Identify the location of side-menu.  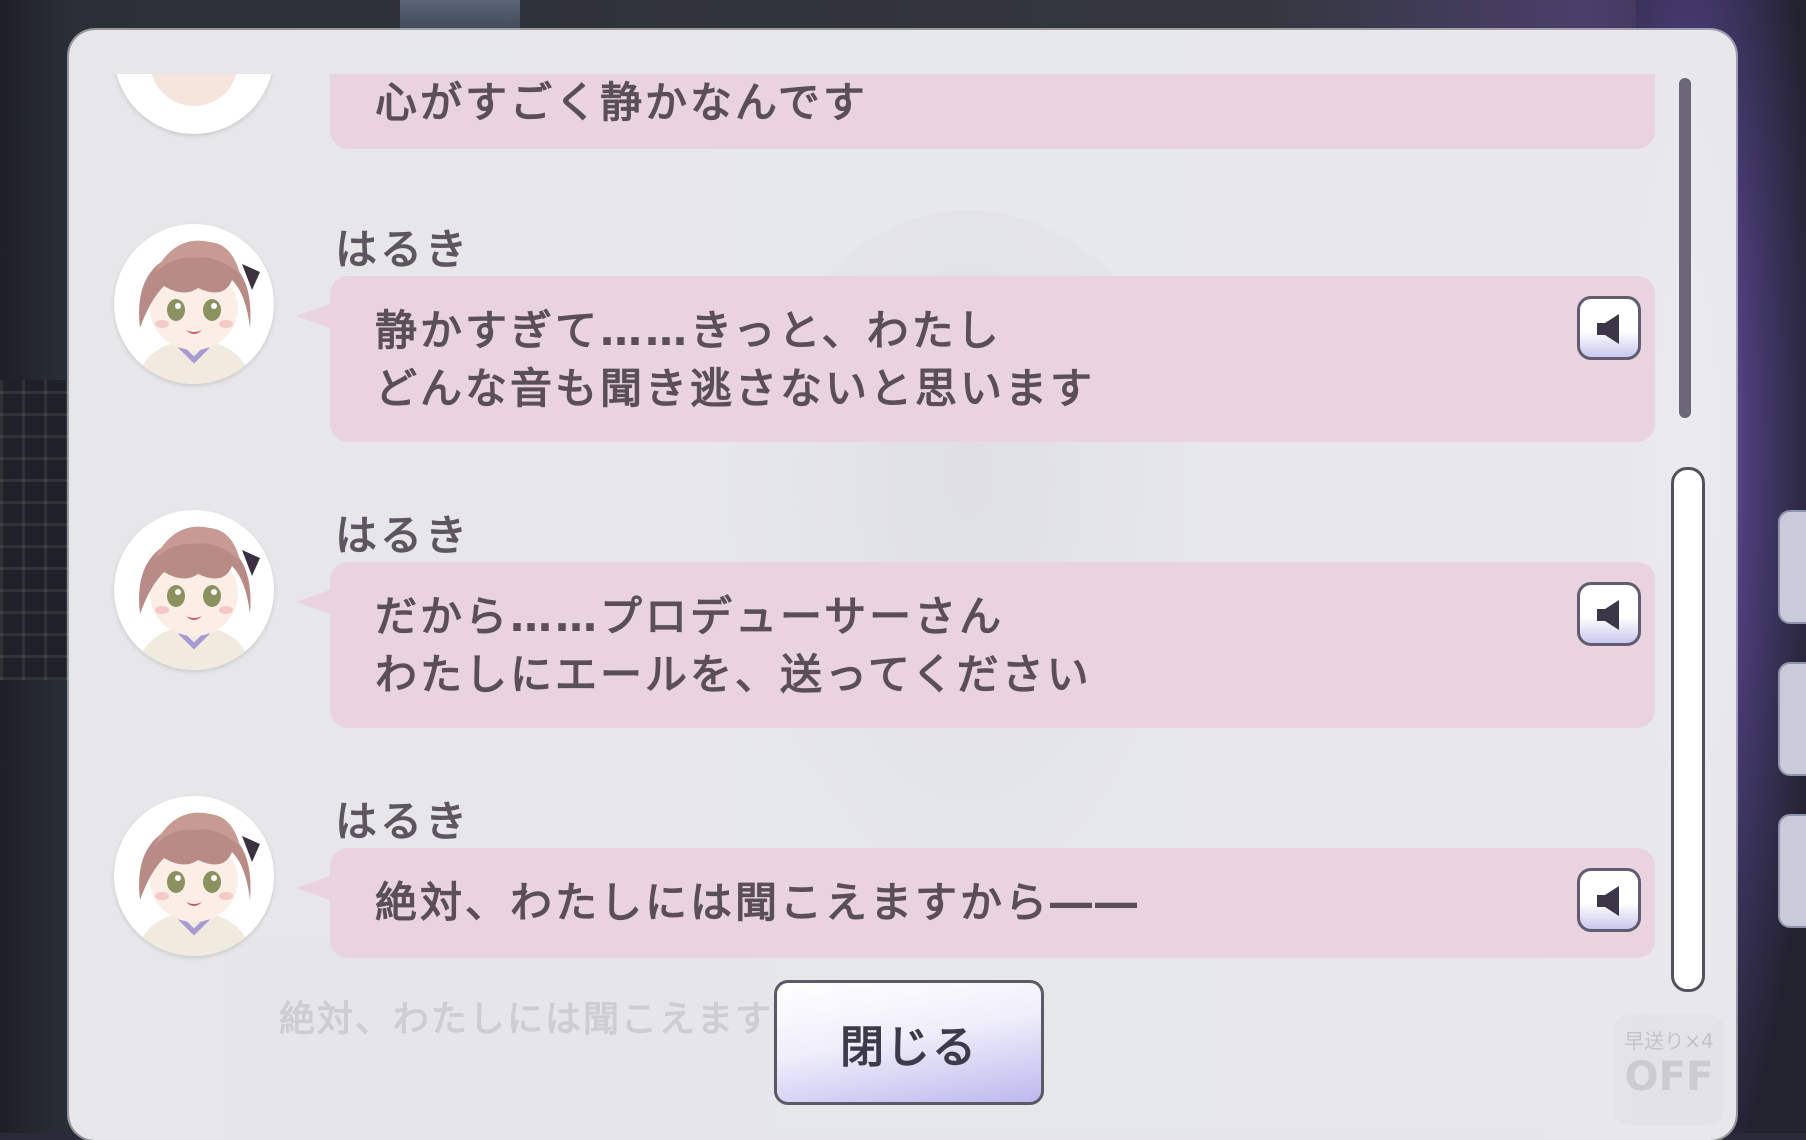
(1792, 738).